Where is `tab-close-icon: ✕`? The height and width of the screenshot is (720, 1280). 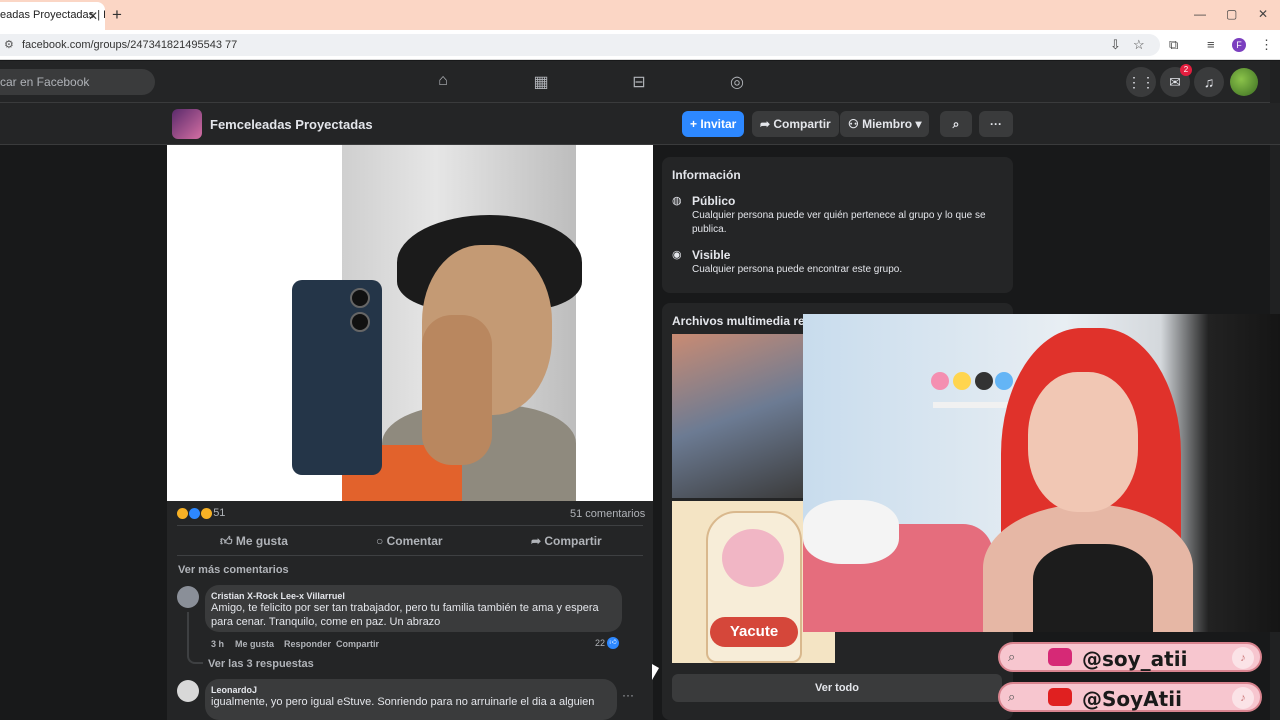
tab-close-icon: ✕ is located at coordinates (93, 16).